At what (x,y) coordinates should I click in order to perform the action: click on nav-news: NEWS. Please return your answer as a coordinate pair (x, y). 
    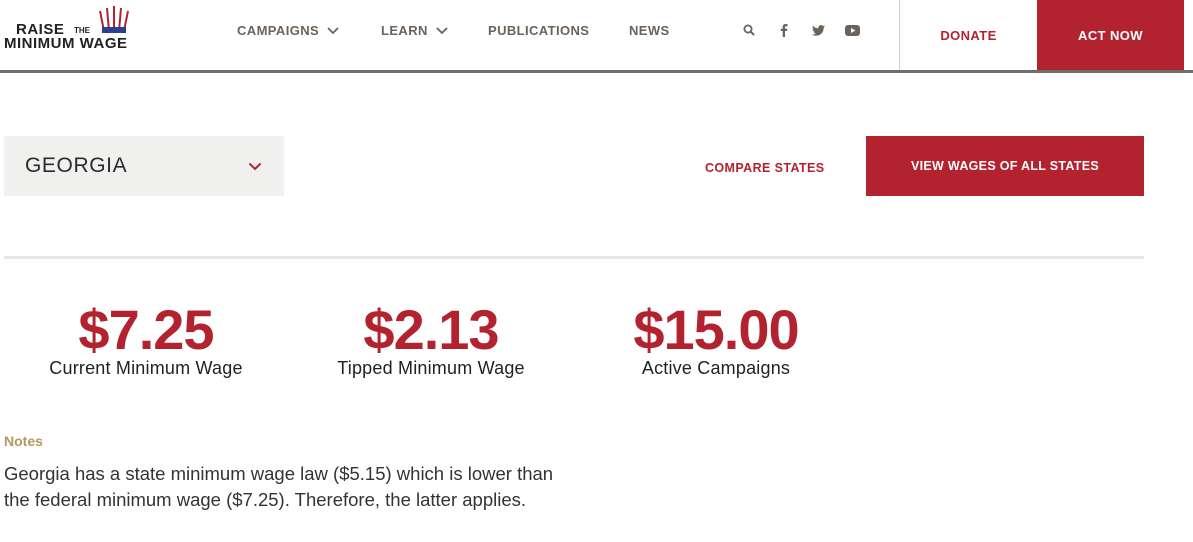
    Looking at the image, I should click on (649, 30).